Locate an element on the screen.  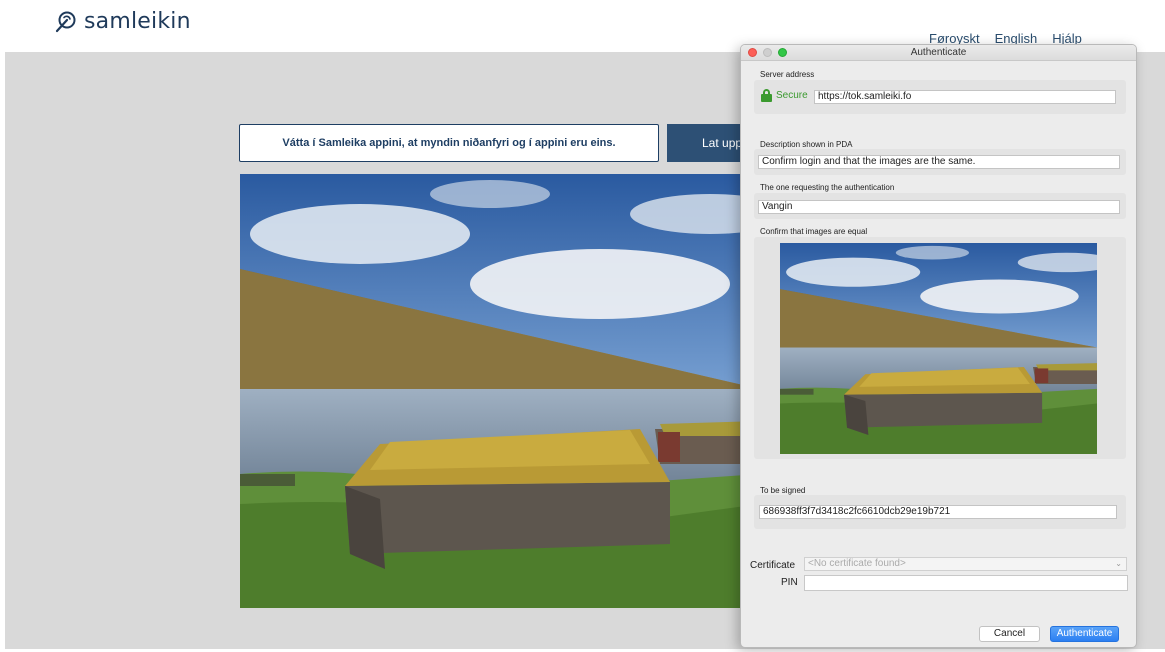
to-sign-field: 686938ff3f7d3418c2fc6610dcb29e19b721 is located at coordinates (938, 512).